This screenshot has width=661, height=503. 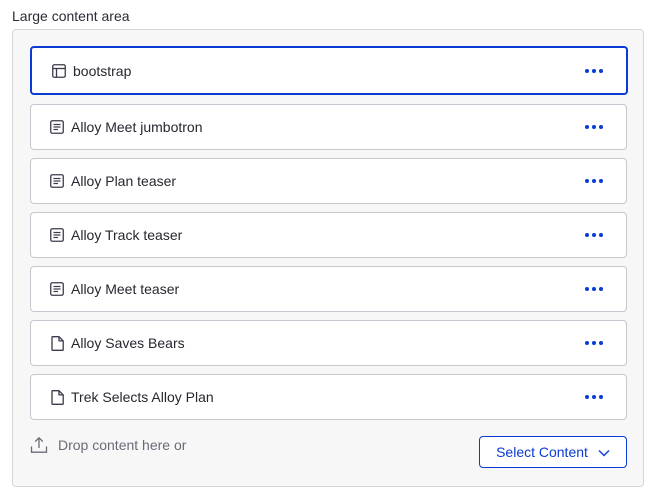 I want to click on content-item-alloy-meet-teaser: Alloy Meet teaser, so click(x=328, y=289).